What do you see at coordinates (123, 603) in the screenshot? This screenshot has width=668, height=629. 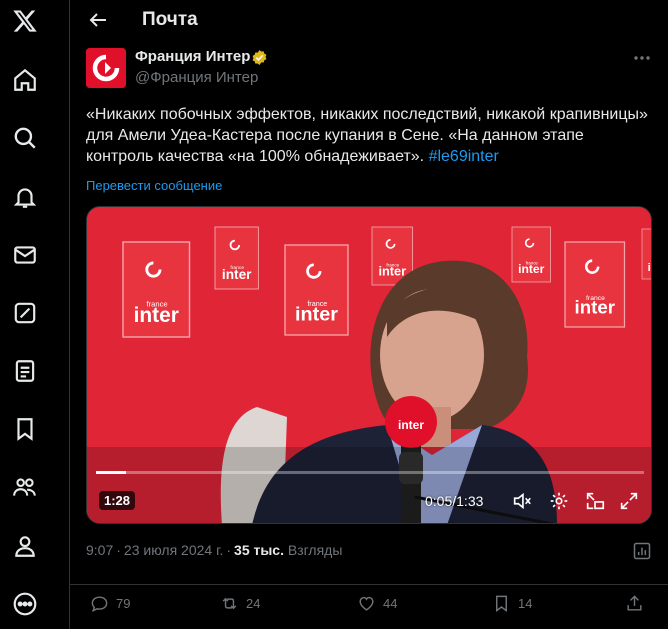 I see `reply-count: 79` at bounding box center [123, 603].